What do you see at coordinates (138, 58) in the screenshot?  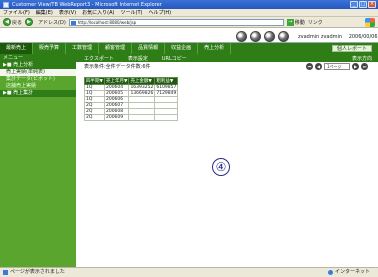 I see `display-settings-button: 表示設定` at bounding box center [138, 58].